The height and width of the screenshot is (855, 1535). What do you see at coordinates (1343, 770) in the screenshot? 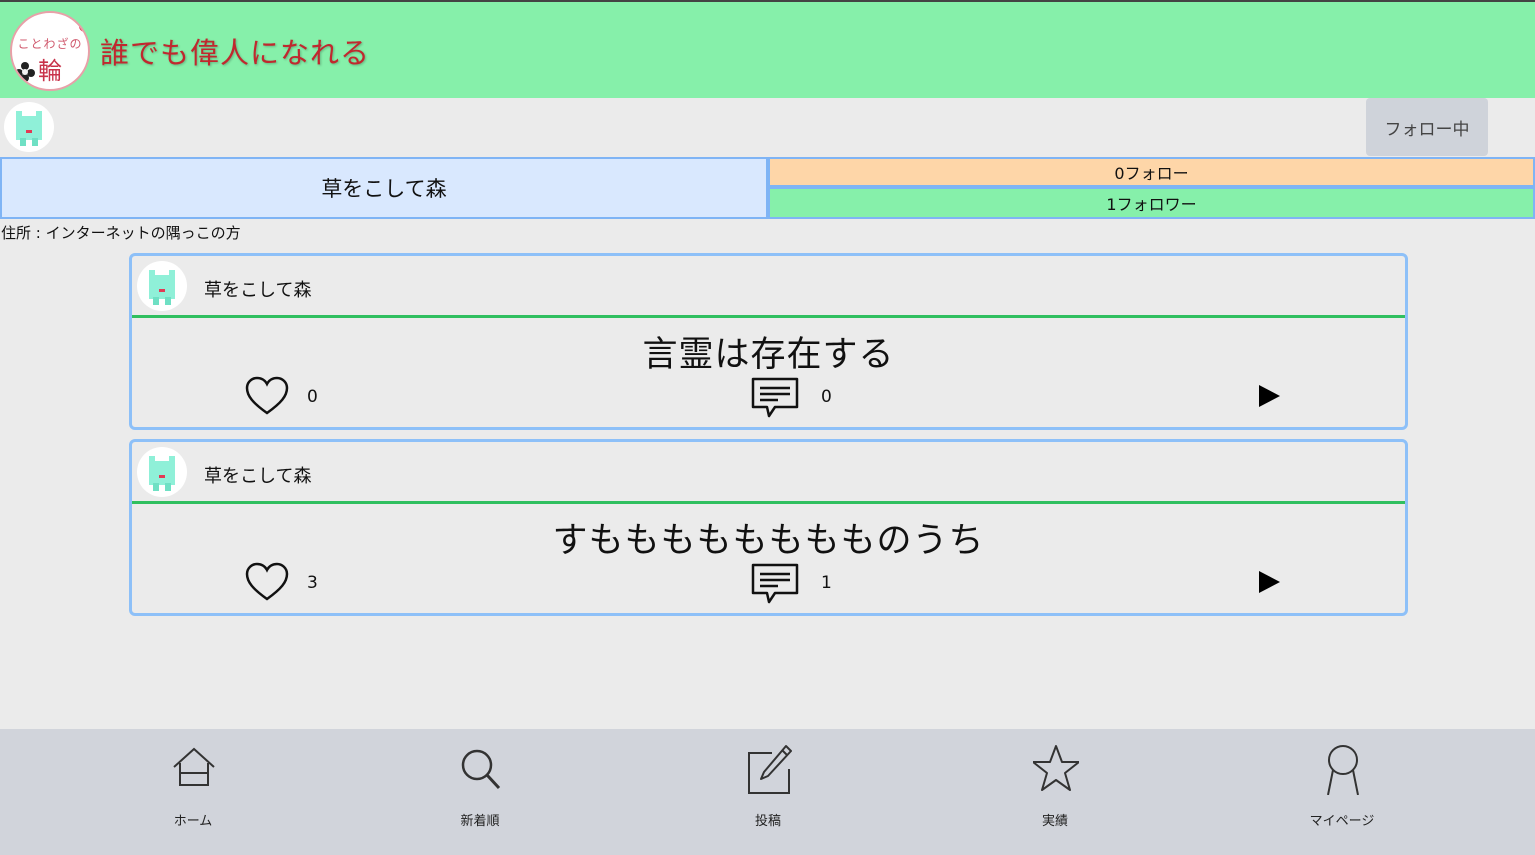
I see `person-icon` at bounding box center [1343, 770].